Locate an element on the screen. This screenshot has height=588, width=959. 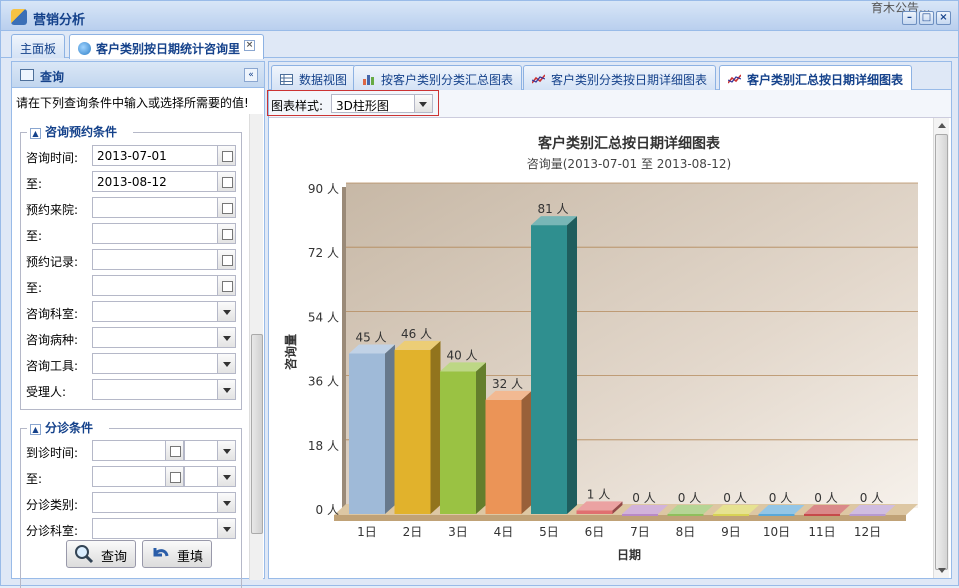
tab-summary-by-date: 客户类别汇总按日期详细图表 is located at coordinates (816, 77).